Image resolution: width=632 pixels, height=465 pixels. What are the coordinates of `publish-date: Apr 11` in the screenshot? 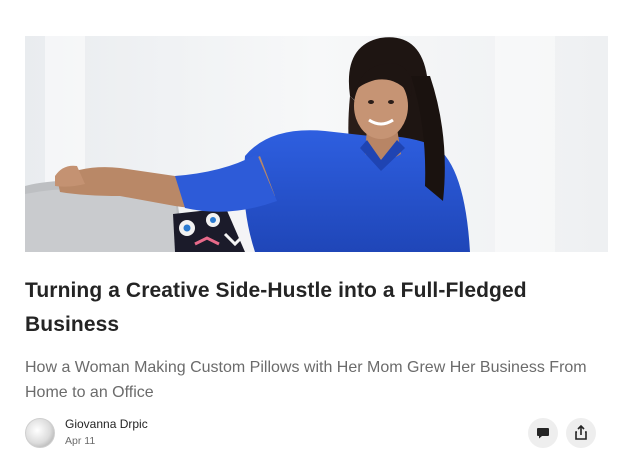 It's located at (80, 441).